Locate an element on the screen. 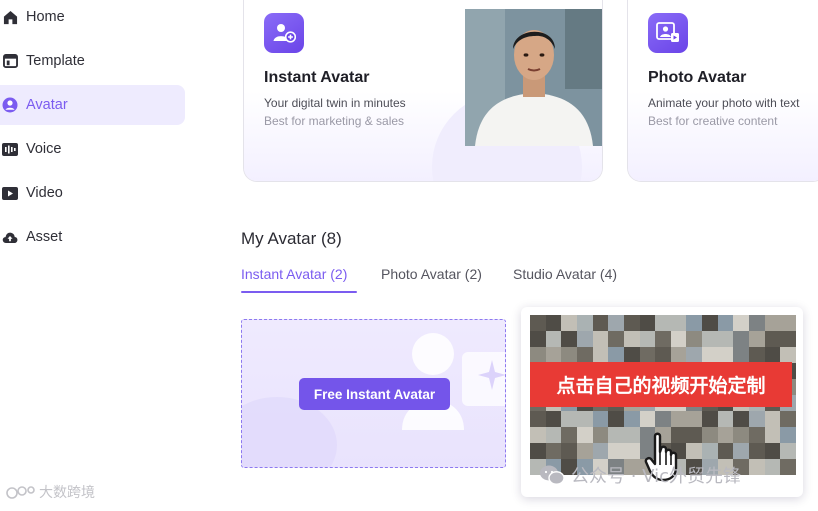 The width and height of the screenshot is (818, 511). feature-subtitle: Best for marketing & sales is located at coordinates (334, 121).